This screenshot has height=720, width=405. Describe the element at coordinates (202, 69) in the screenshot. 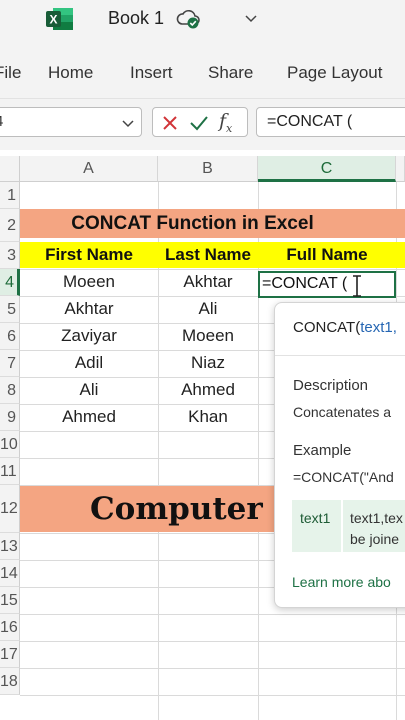

I see `ribbon-tabs: File Home Insert Share Page Layout` at that location.